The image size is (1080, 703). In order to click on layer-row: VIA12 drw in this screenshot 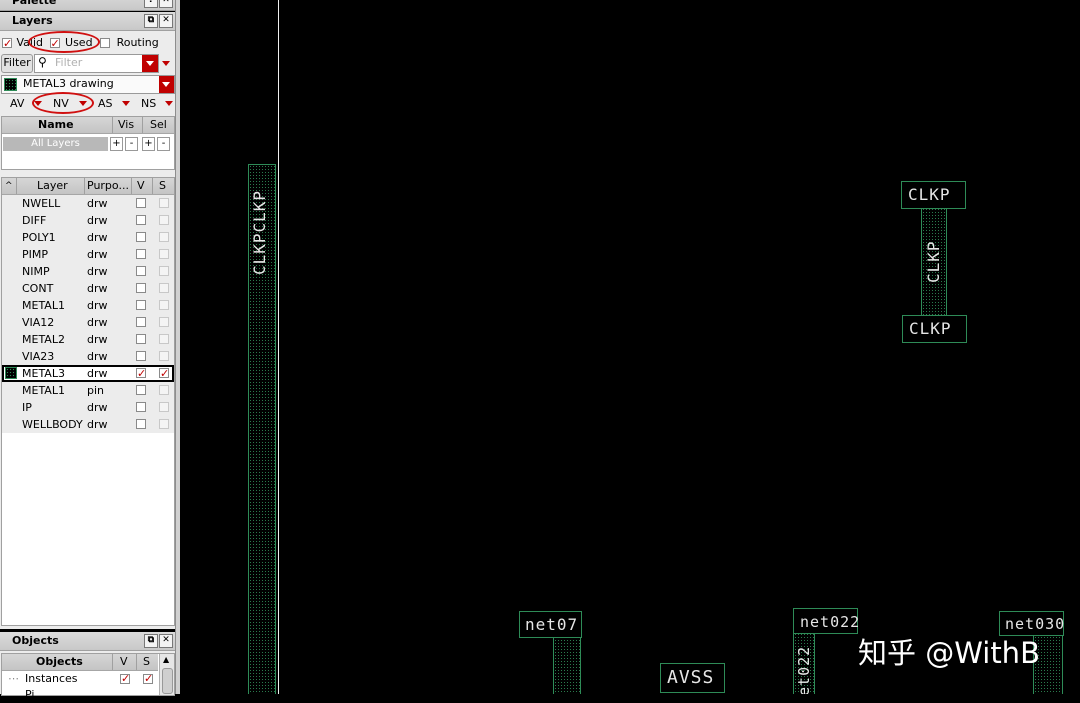, I will do `click(88, 322)`.